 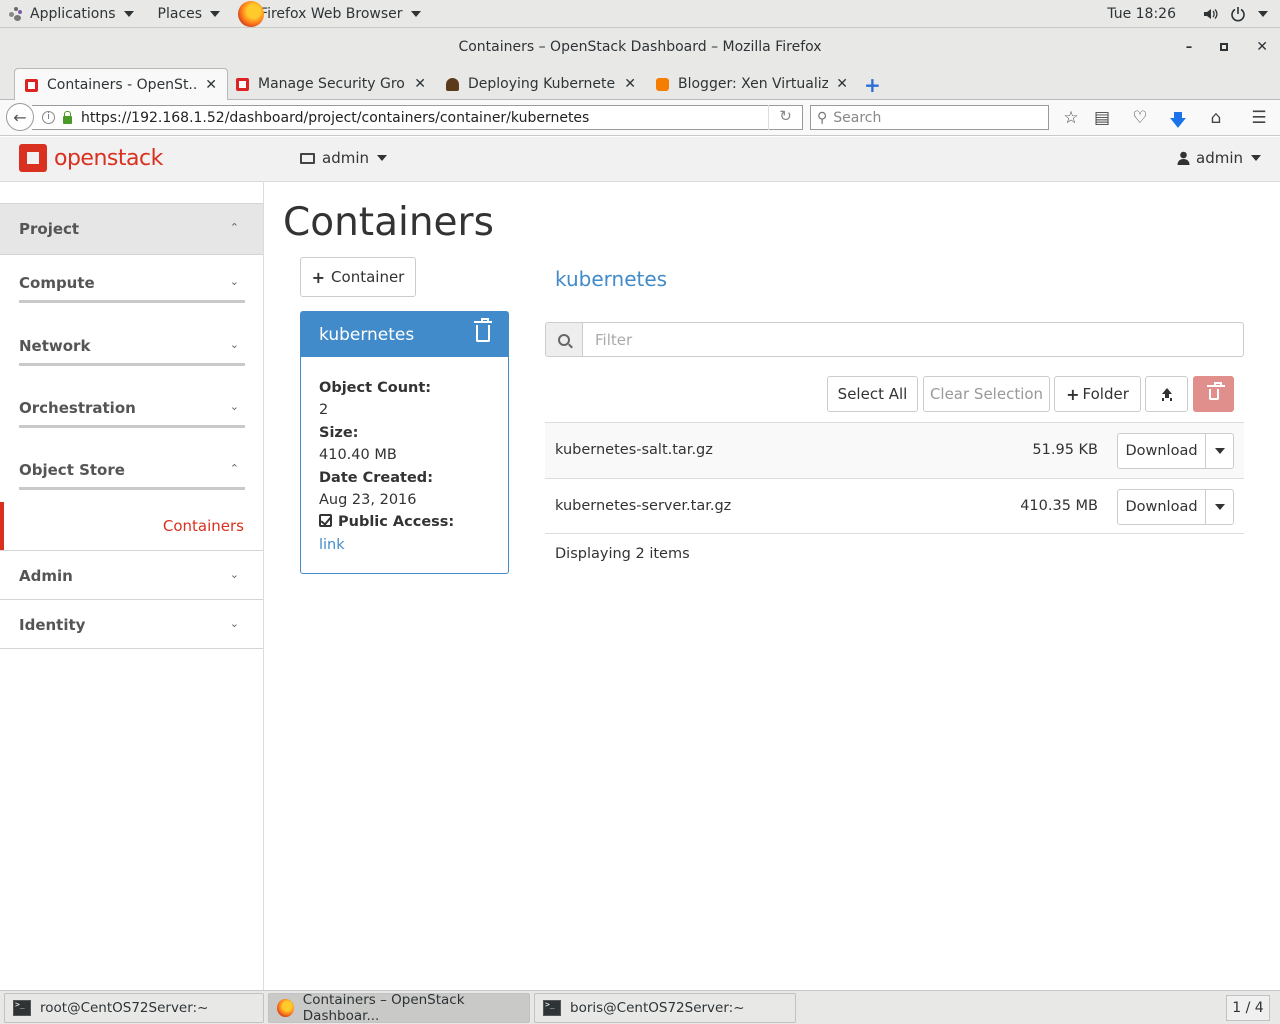 What do you see at coordinates (1073, 394) in the screenshot?
I see `plus-icon: +` at bounding box center [1073, 394].